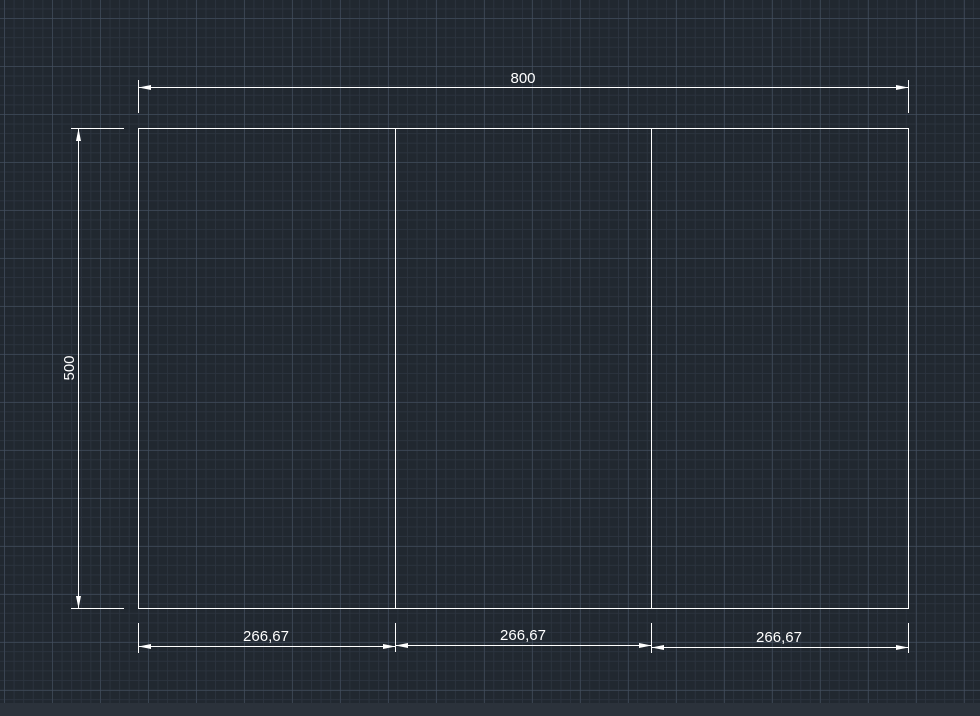 The height and width of the screenshot is (716, 980). What do you see at coordinates (522, 78) in the screenshot?
I see `dimension-text-width: 800` at bounding box center [522, 78].